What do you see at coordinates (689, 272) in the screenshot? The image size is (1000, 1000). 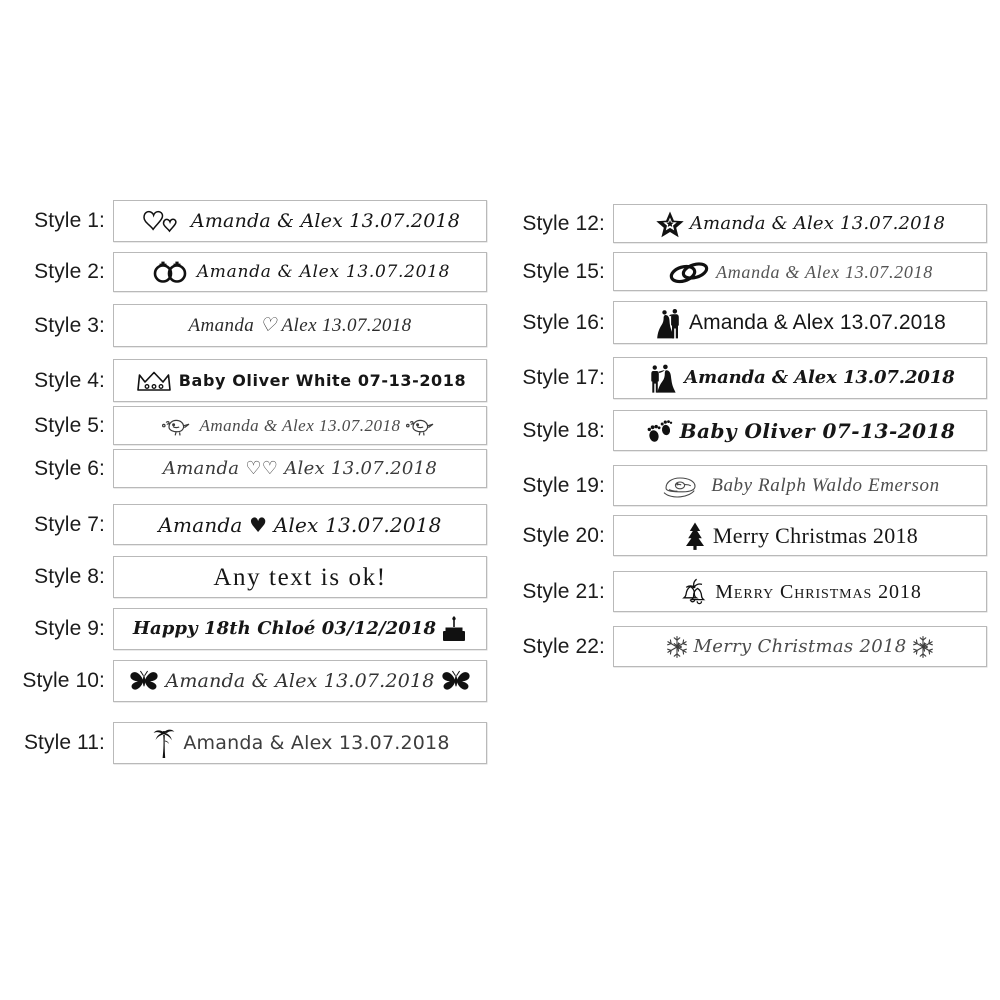 I see `interlocked-rings-icon` at bounding box center [689, 272].